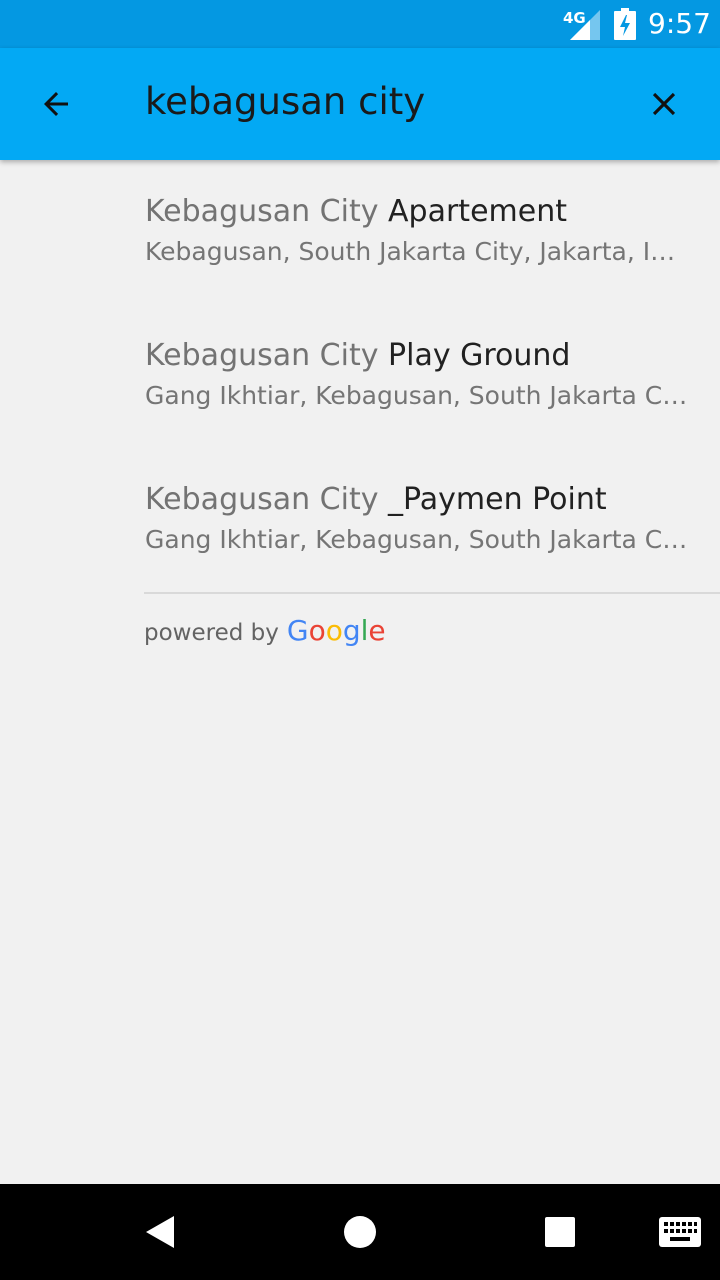 The width and height of the screenshot is (720, 1280). What do you see at coordinates (625, 24) in the screenshot?
I see `battery-charging-icon` at bounding box center [625, 24].